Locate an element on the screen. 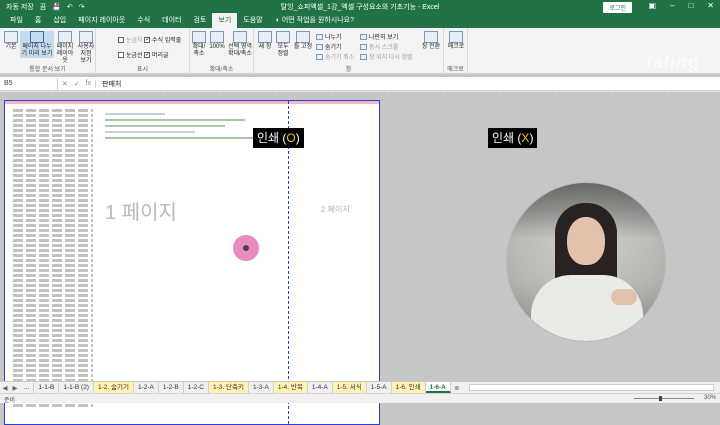  unhide-label: 숨기기 취소 is located at coordinates (340, 58).